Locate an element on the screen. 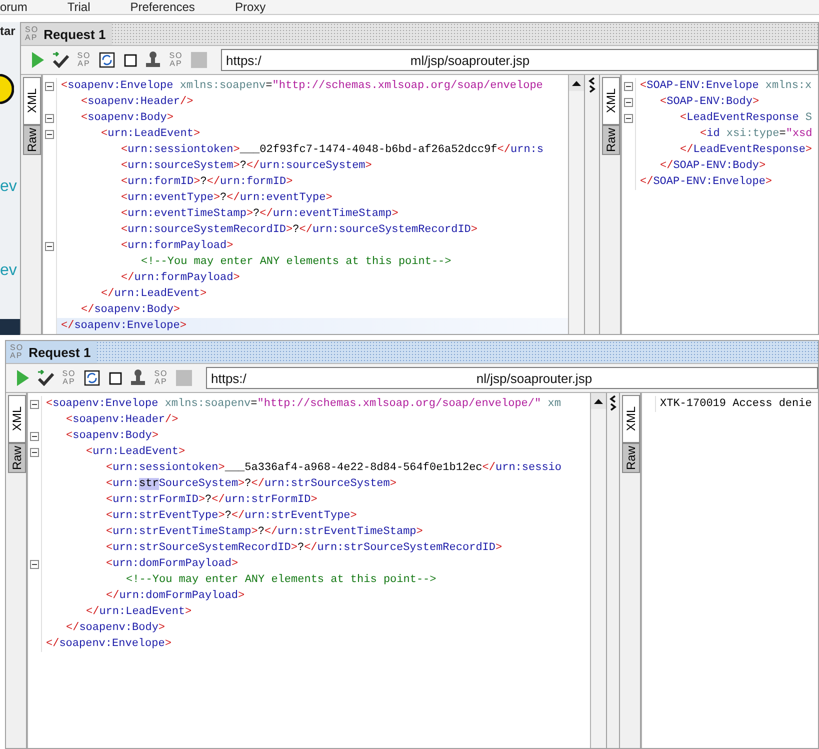 Image resolution: width=819 pixels, height=749 pixels. code-line: <urn:strSourceSystemRecordID>?</urn:strSourceSystemRecordID> is located at coordinates (304, 548).